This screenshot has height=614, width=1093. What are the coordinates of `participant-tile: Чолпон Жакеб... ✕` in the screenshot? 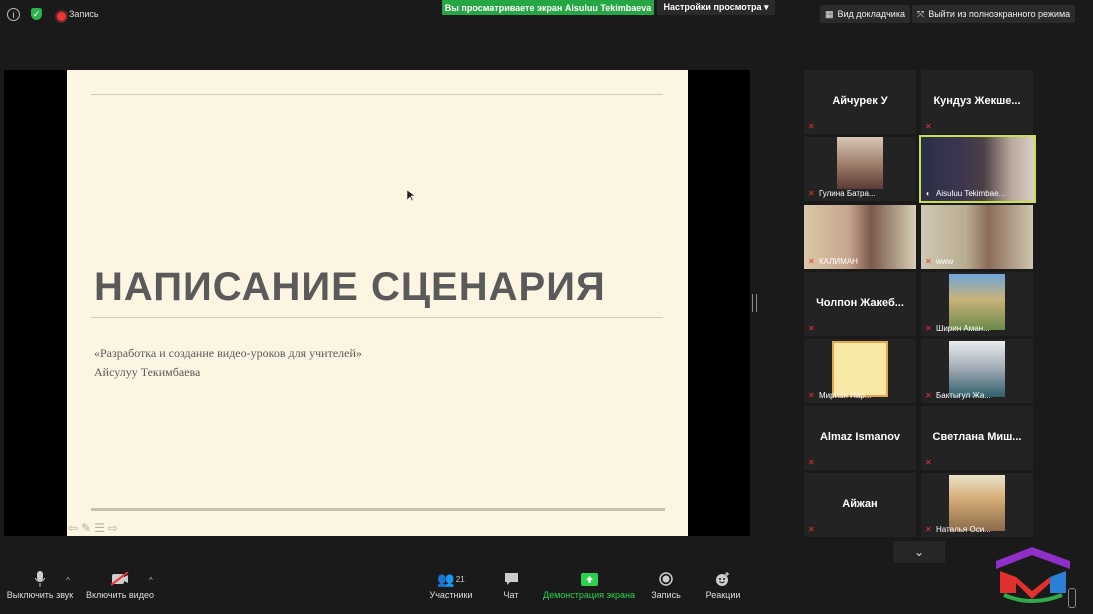 It's located at (860, 304).